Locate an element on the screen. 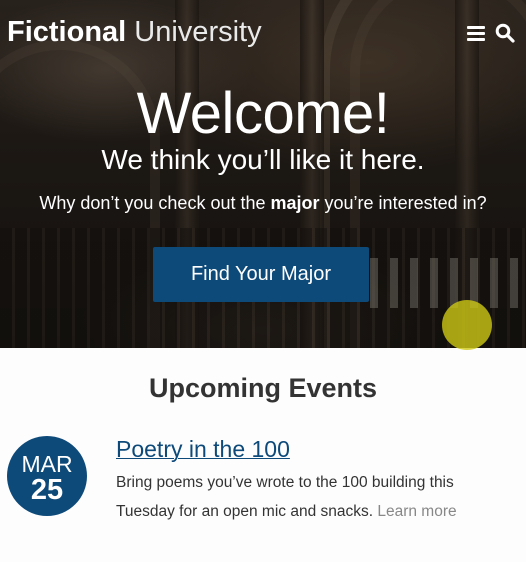 This screenshot has height=562, width=526. learn-more-link: Learn more is located at coordinates (416, 511).